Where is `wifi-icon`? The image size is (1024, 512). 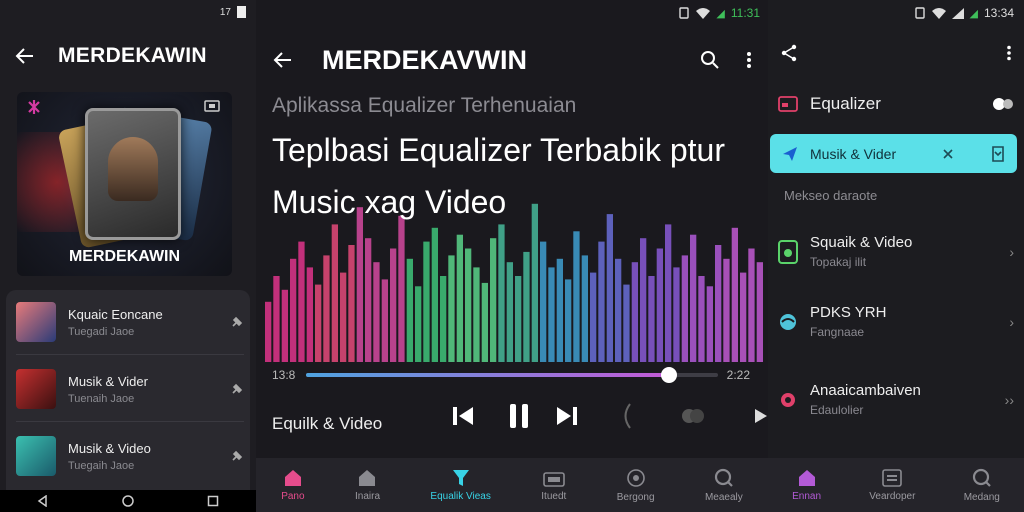
wifi-icon is located at coordinates (938, 13).